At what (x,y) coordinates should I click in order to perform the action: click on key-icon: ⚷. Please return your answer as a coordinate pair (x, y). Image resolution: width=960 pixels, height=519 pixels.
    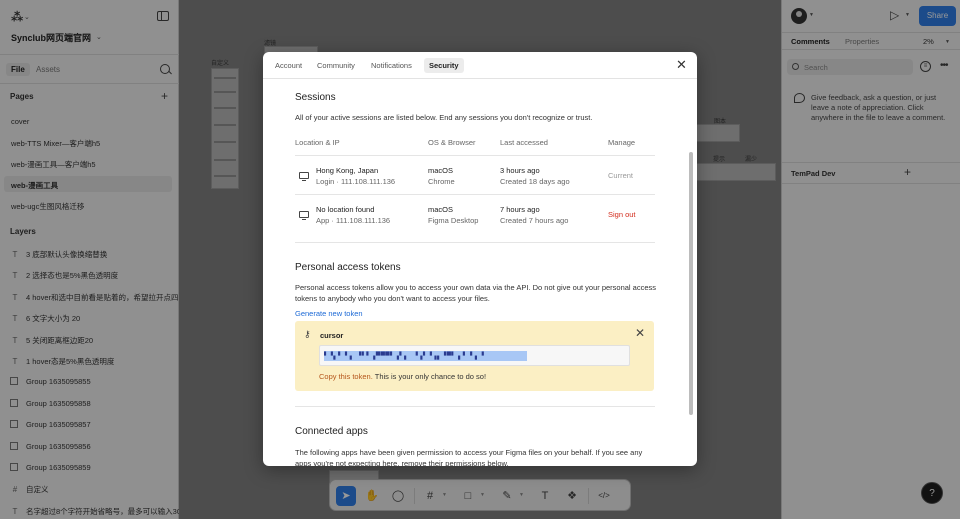
    Looking at the image, I should click on (307, 334).